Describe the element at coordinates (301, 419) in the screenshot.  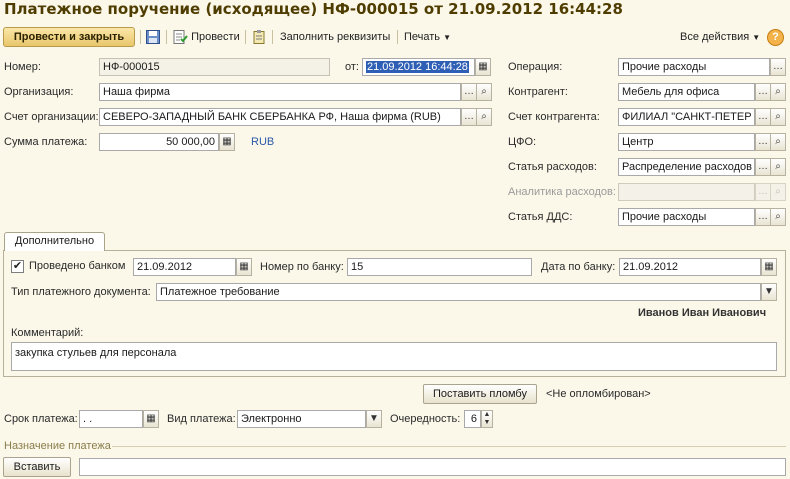
I see `payment-type-field: Электронно` at that location.